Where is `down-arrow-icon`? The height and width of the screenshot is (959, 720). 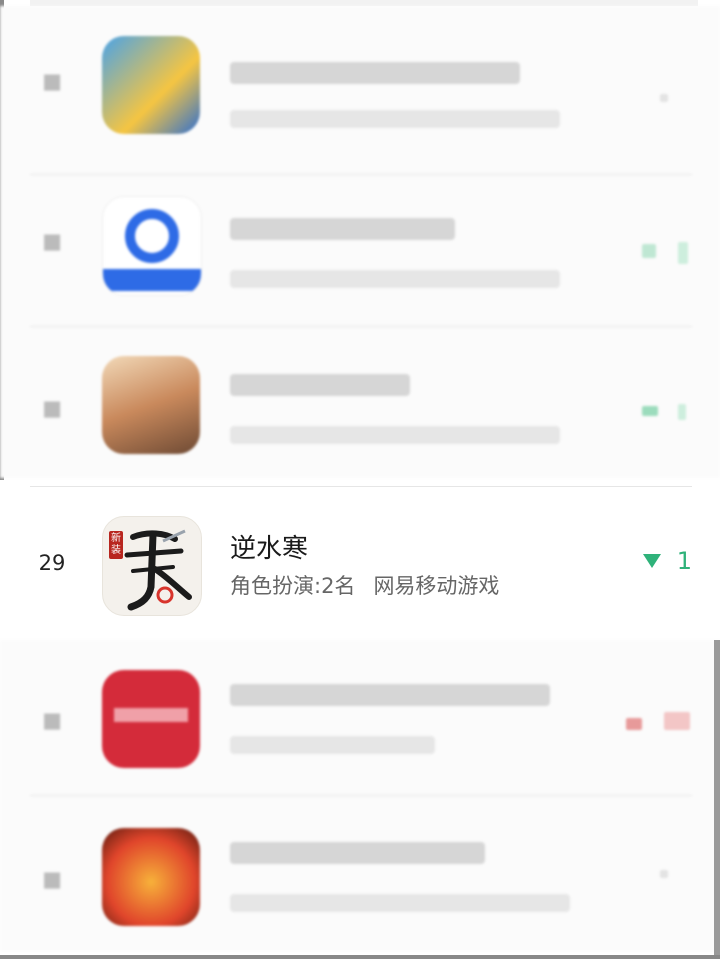
down-arrow-icon is located at coordinates (651, 561).